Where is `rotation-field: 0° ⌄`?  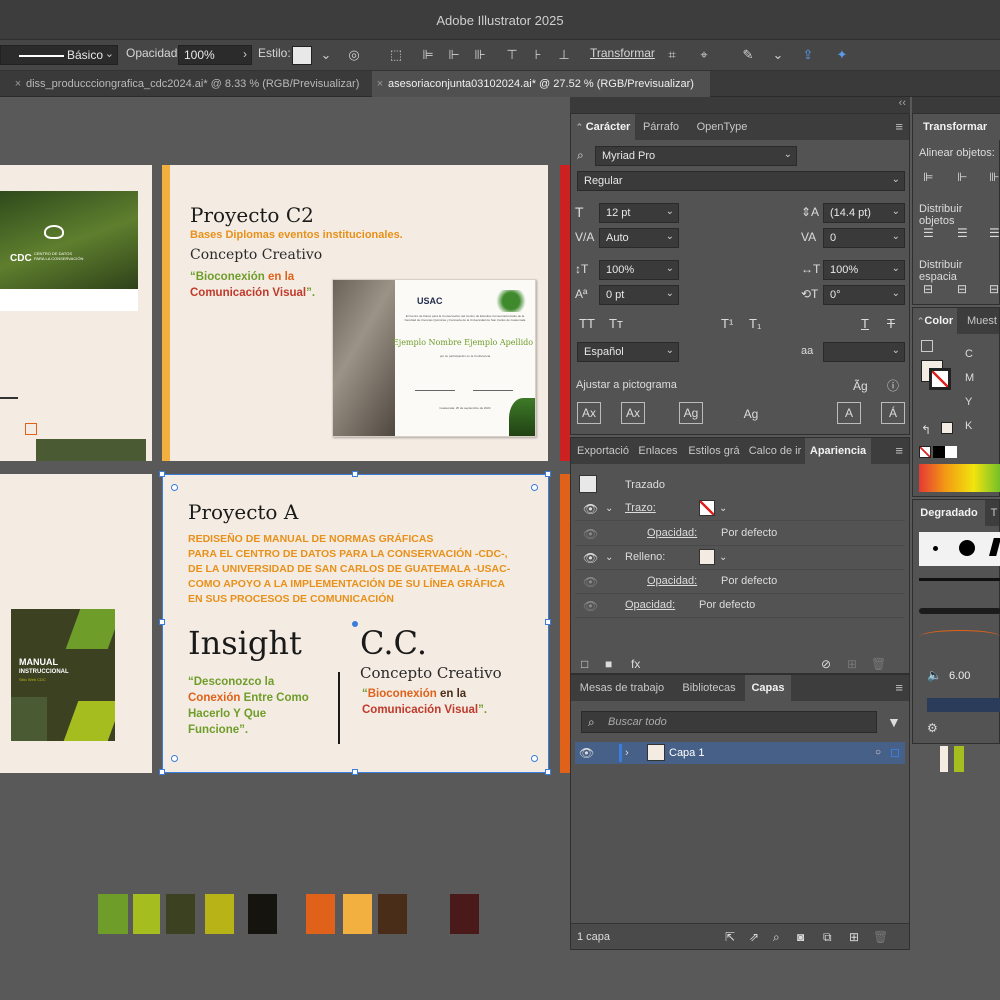
rotation-field: 0° ⌄ is located at coordinates (864, 295).